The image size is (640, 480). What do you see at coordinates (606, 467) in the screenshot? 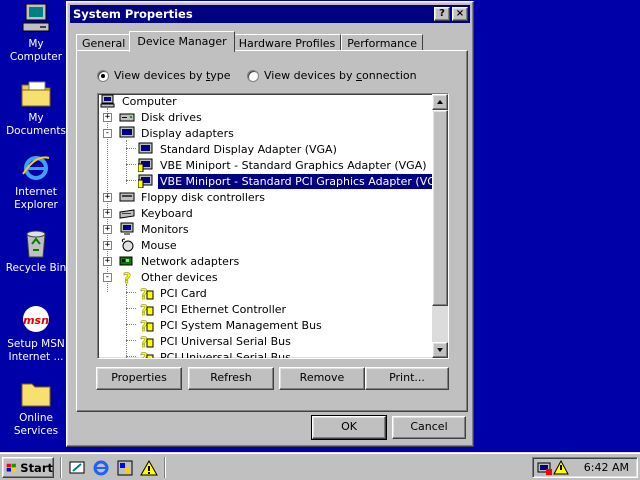
I see `clock: 6:42 AM` at bounding box center [606, 467].